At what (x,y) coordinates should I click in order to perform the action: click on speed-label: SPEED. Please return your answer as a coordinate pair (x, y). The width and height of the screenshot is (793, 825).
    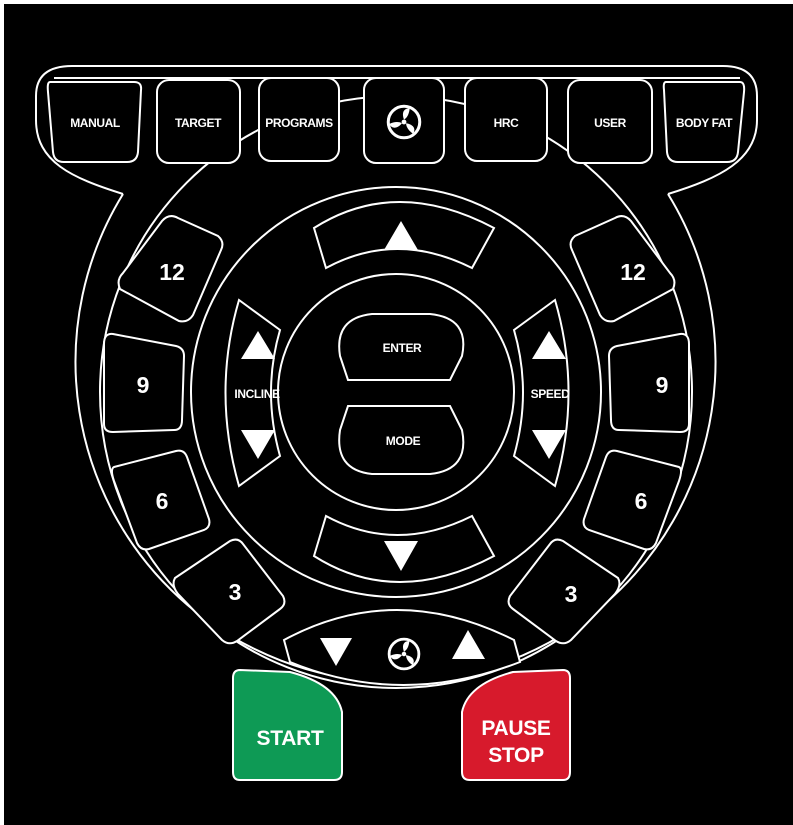
    Looking at the image, I should click on (550, 394).